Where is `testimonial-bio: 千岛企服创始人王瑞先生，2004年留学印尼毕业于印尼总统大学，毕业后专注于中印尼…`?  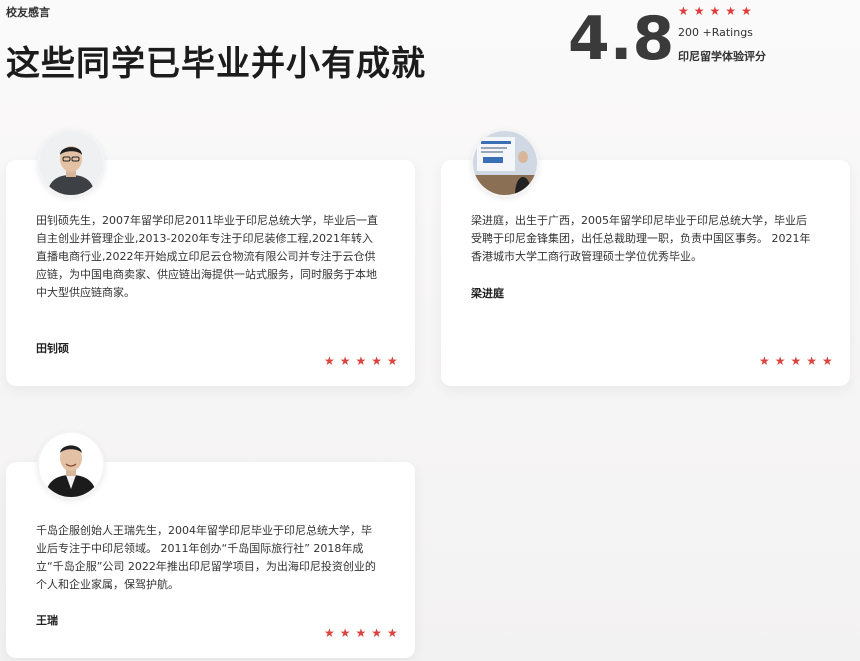 testimonial-bio: 千岛企服创始人王瑞先生，2004年留学印尼毕业于印尼总统大学，毕业后专注于中印尼… is located at coordinates (206, 557).